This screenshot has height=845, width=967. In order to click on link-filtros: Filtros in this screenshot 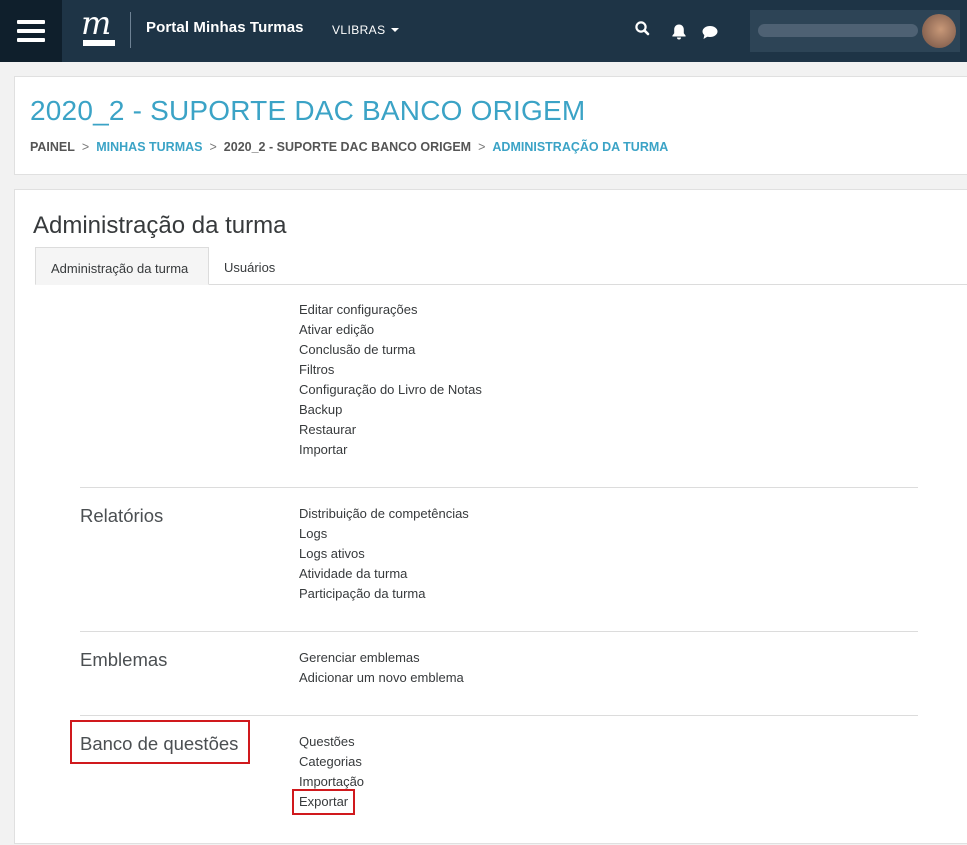, I will do `click(390, 370)`.